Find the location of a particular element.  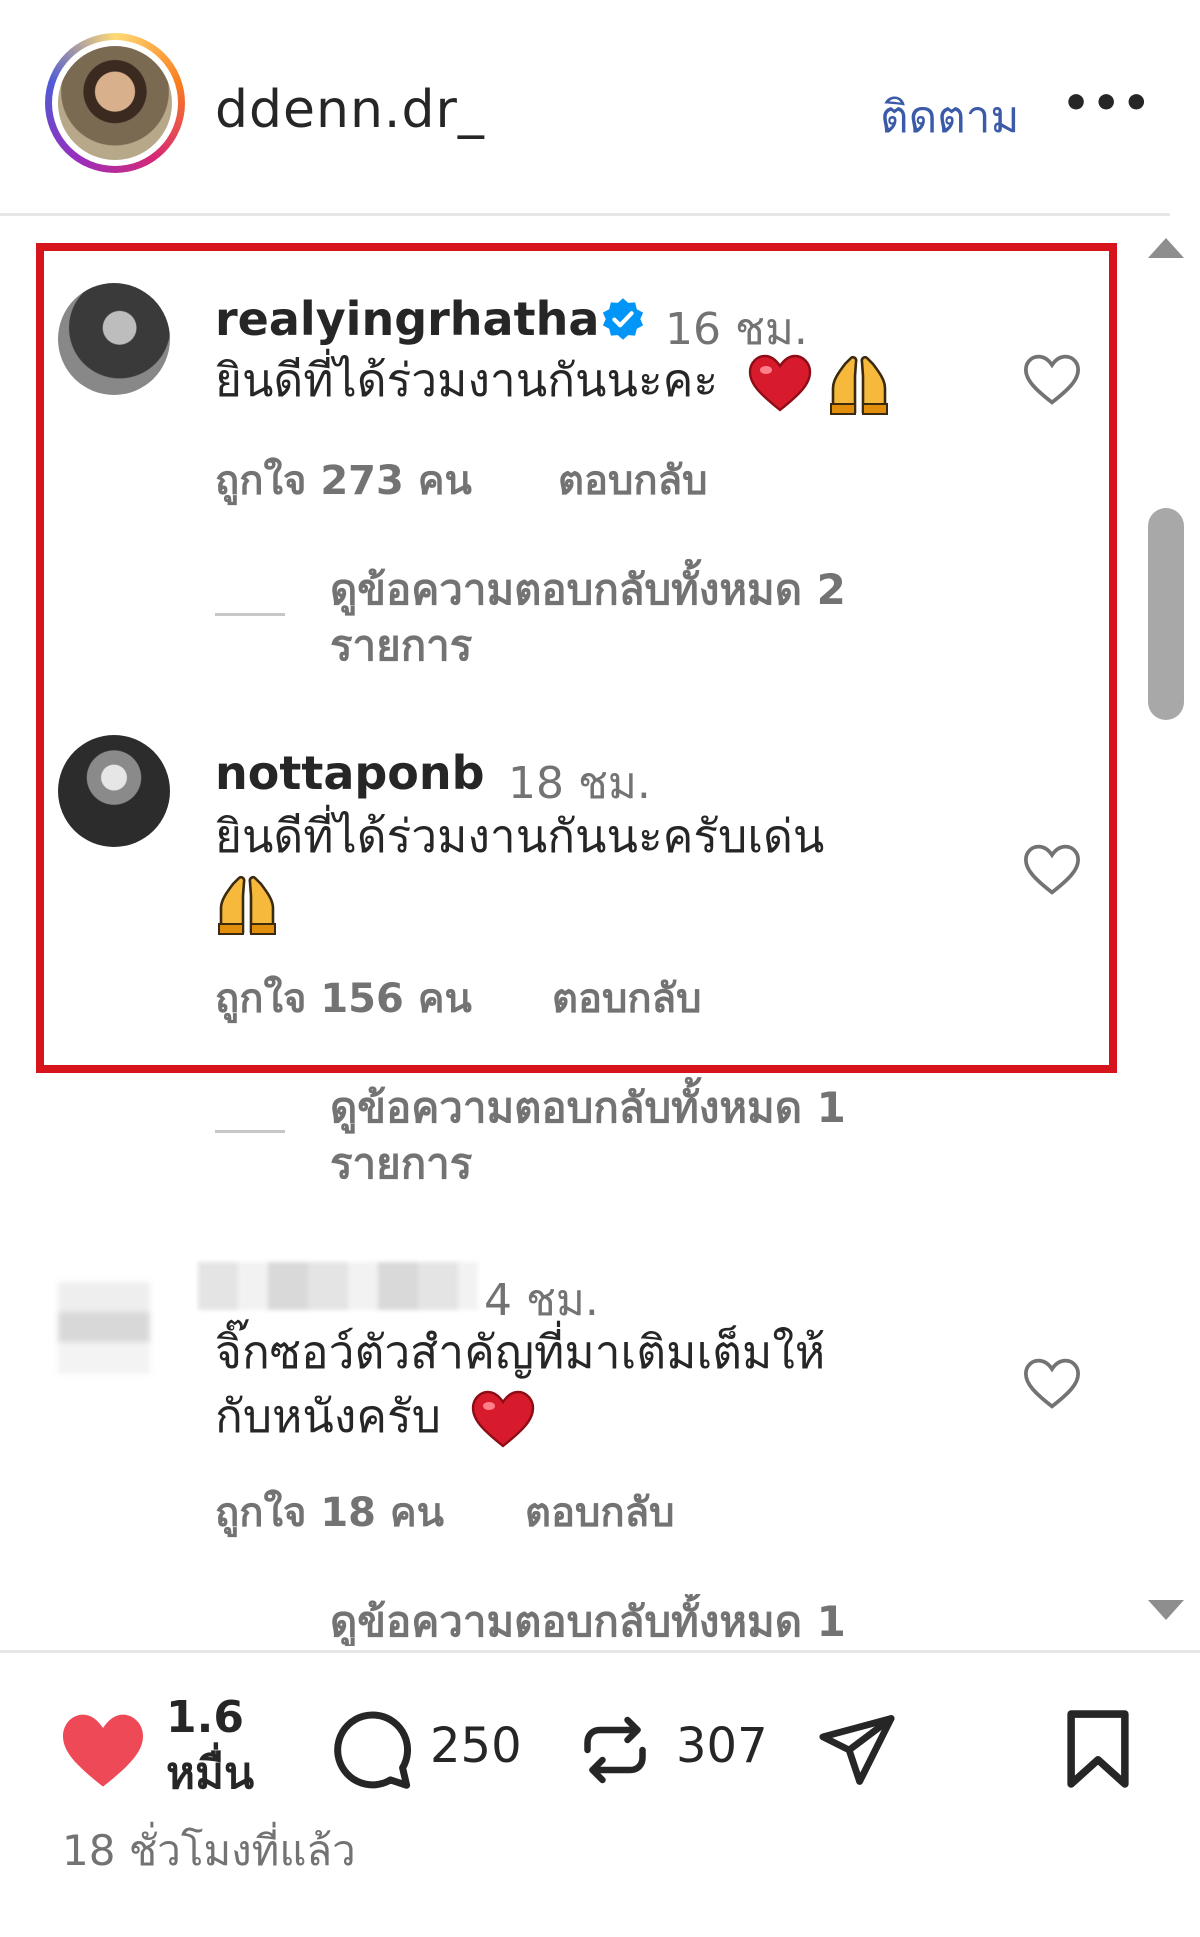

commenter-avatar-blurred is located at coordinates (104, 1328).